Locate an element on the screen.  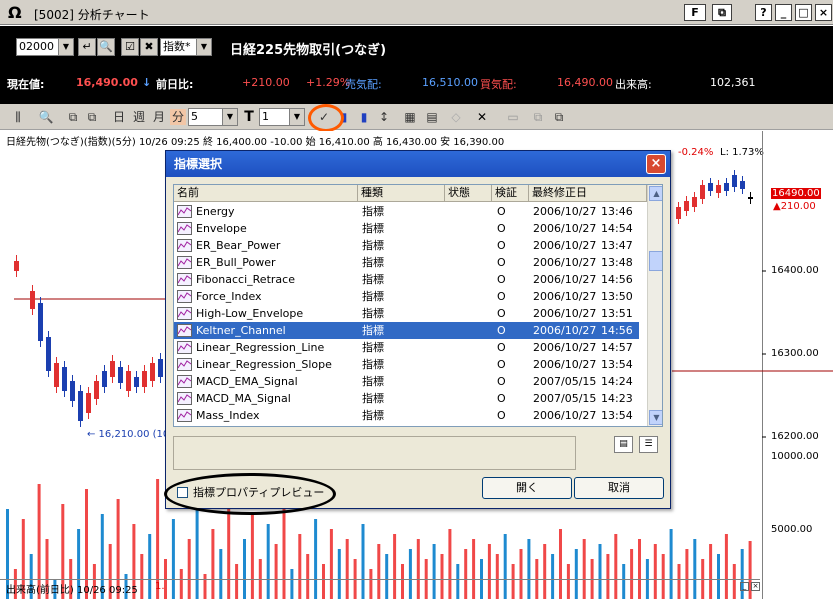
copy-icon: ⧉ is located at coordinates (73, 117).